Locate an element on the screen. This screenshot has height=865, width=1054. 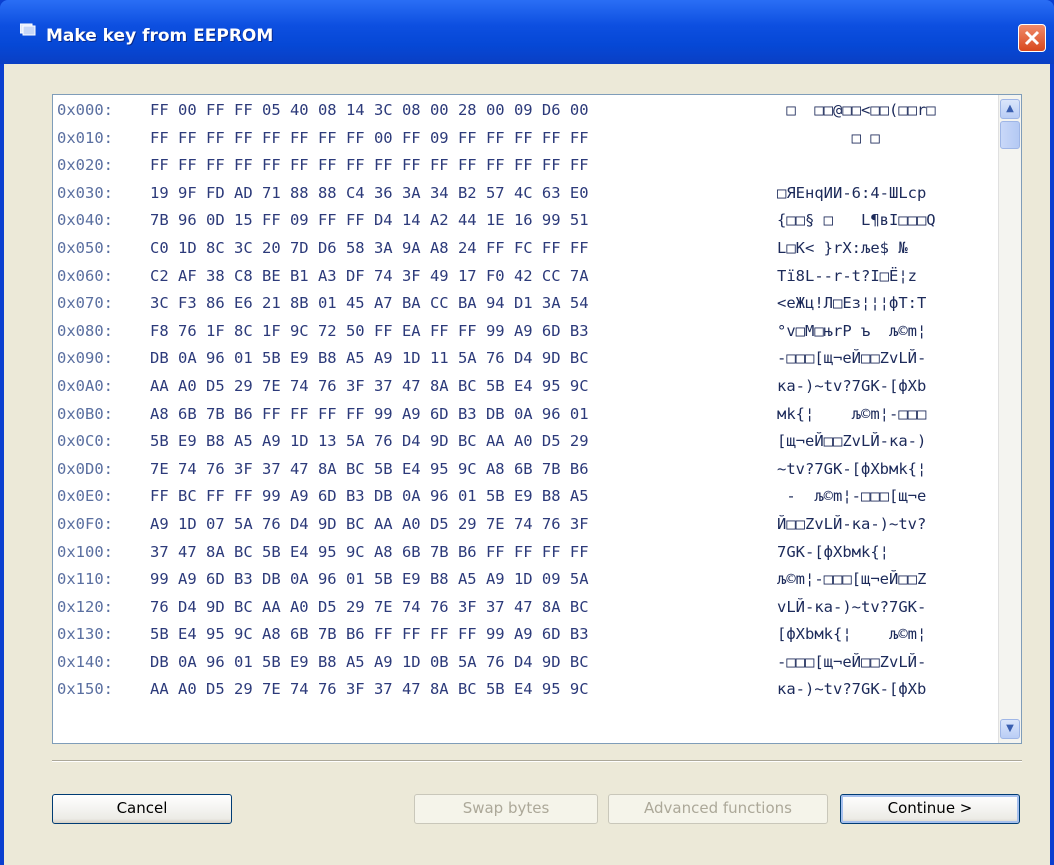
title-bar: Make key from EEPROM is located at coordinates (527, 32).